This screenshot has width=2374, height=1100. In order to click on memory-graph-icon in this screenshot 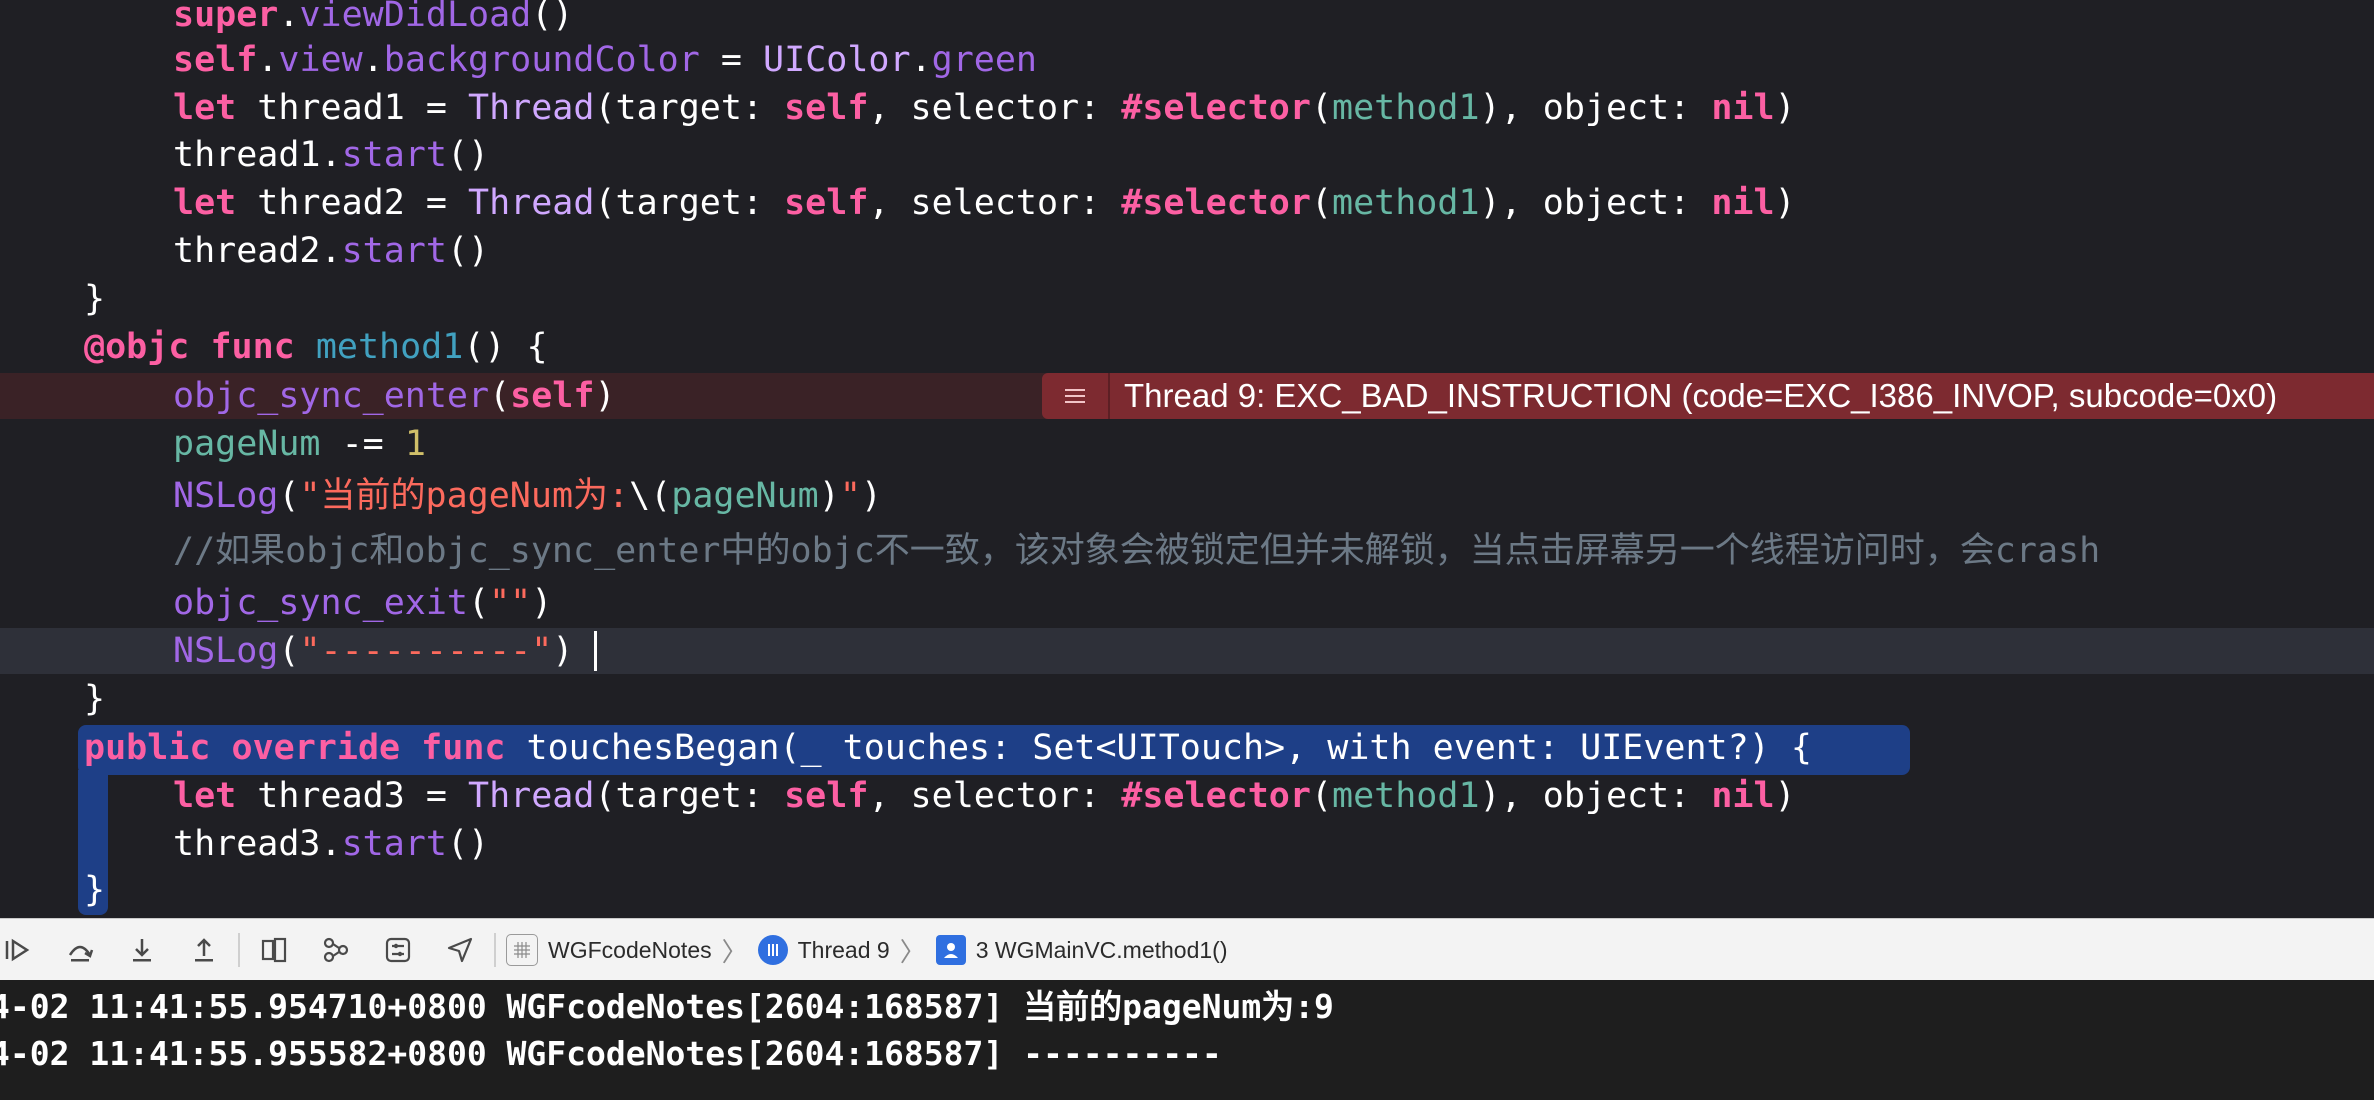, I will do `click(336, 950)`.